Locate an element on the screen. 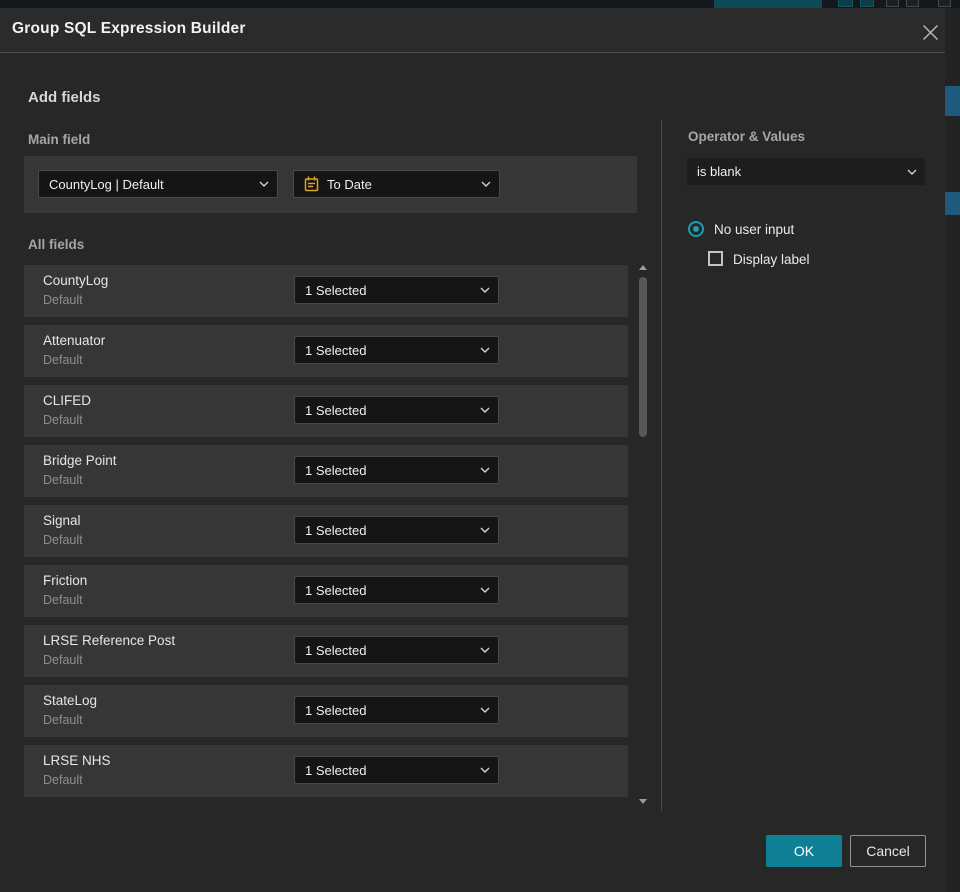 The image size is (960, 892). field-row: LRSE NHS Default 1 Selected is located at coordinates (326, 771).